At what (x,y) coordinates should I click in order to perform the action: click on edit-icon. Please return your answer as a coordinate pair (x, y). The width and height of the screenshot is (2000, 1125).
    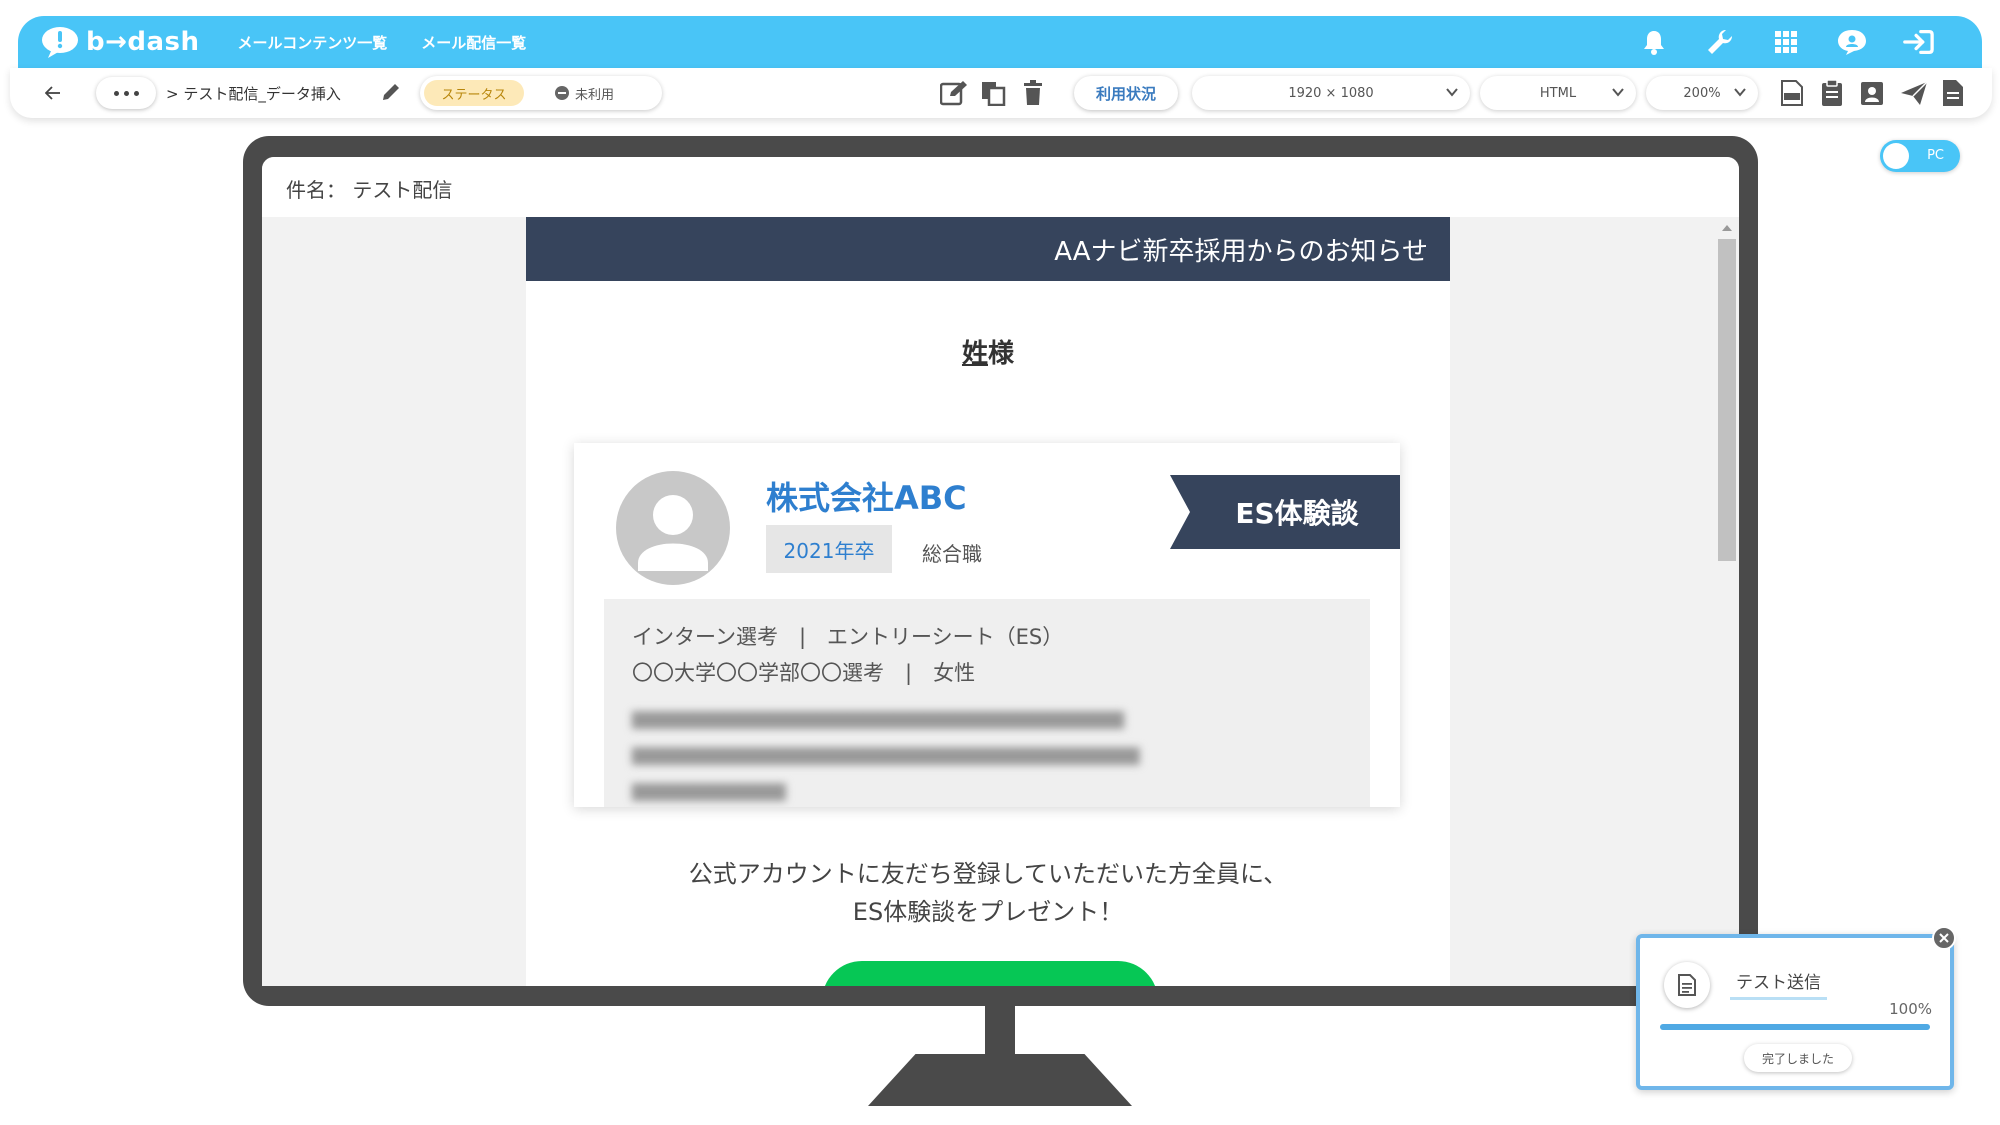
    Looking at the image, I should click on (953, 93).